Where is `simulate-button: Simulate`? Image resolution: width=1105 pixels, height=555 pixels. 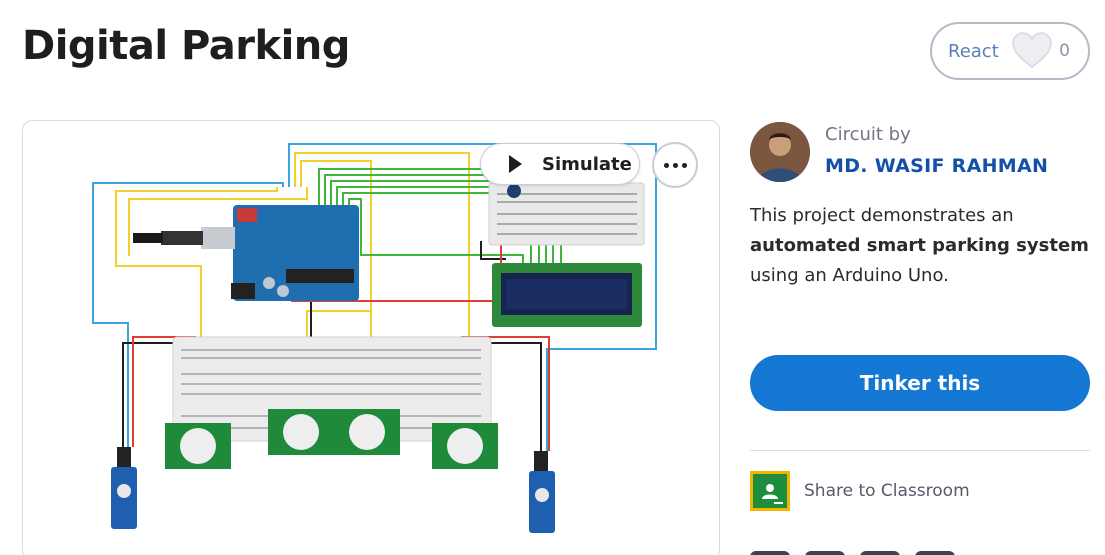 simulate-button: Simulate is located at coordinates (560, 164).